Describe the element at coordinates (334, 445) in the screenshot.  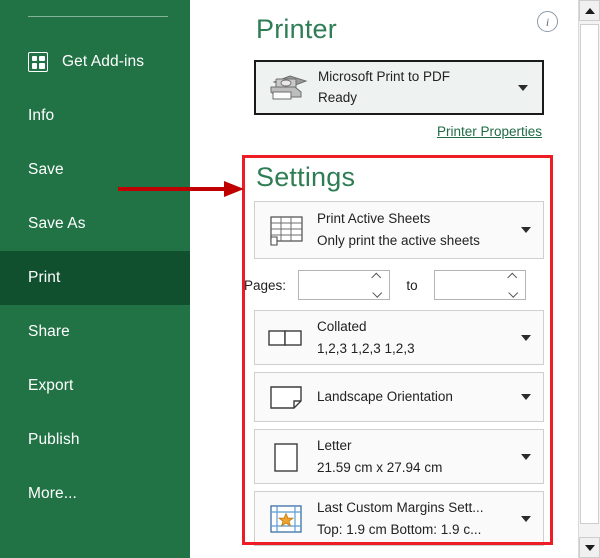
I see `paper-size-primary: Letter` at that location.